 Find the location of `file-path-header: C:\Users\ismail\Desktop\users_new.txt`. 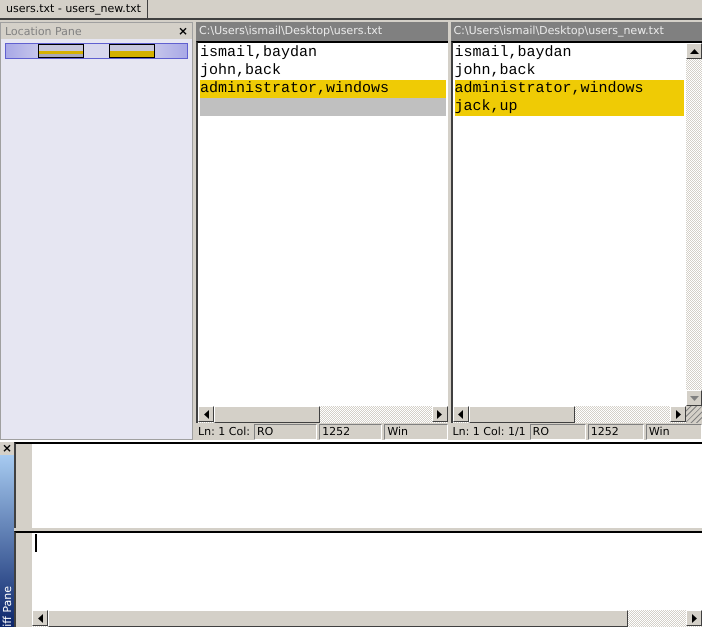

file-path-header: C:\Users\ismail\Desktop\users_new.txt is located at coordinates (576, 31).